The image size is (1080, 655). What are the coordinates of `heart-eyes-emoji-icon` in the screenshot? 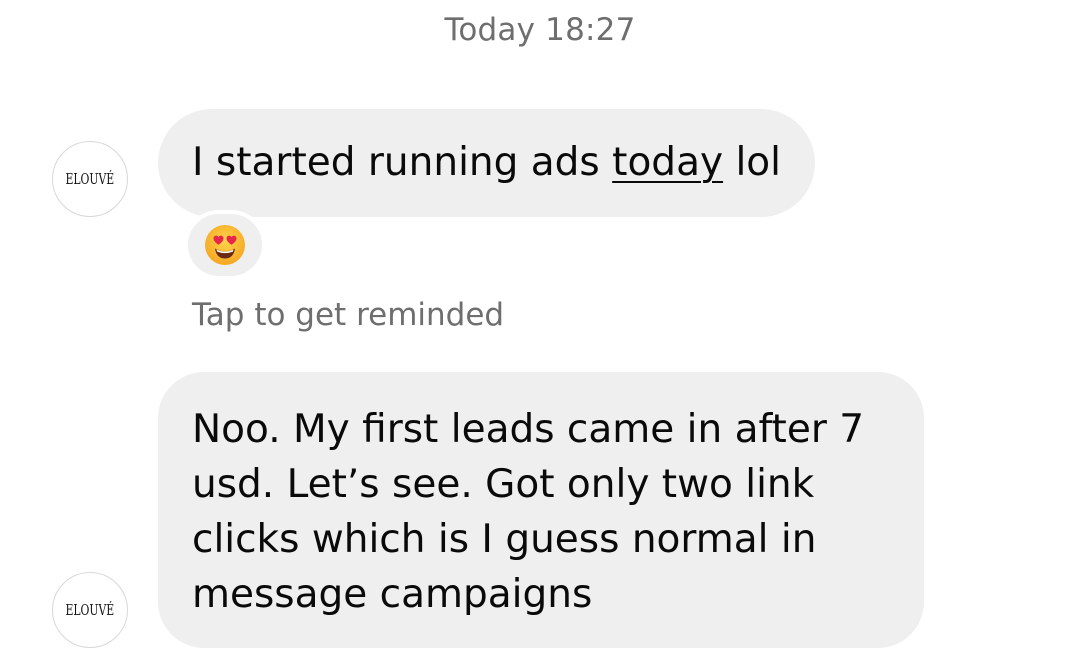 It's located at (225, 245).